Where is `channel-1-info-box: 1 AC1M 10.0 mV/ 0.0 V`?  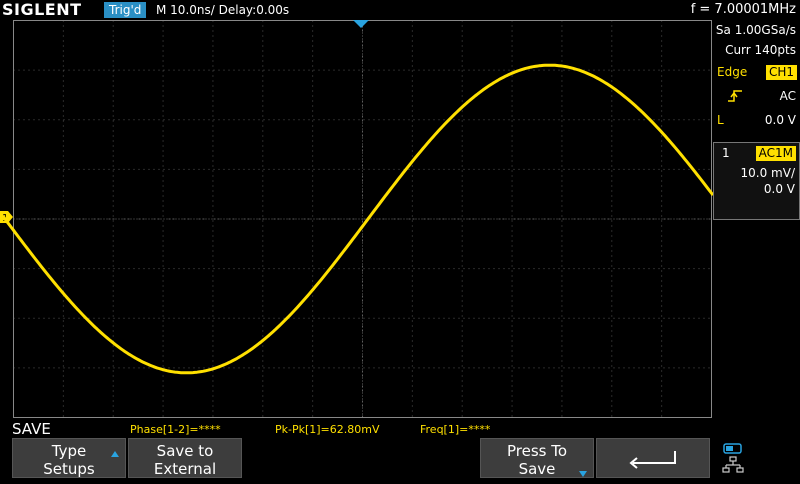
channel-1-info-box: 1 AC1M 10.0 mV/ 0.0 V is located at coordinates (756, 181).